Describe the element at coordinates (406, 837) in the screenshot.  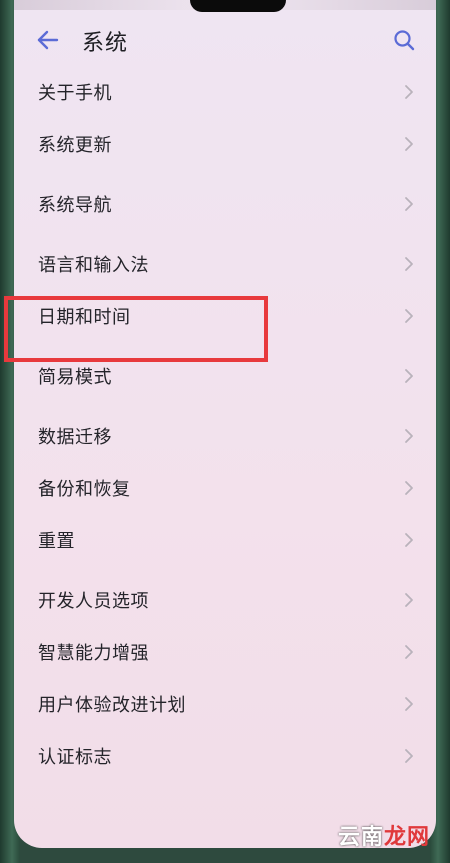
I see `watermark-part-2: 龙网` at that location.